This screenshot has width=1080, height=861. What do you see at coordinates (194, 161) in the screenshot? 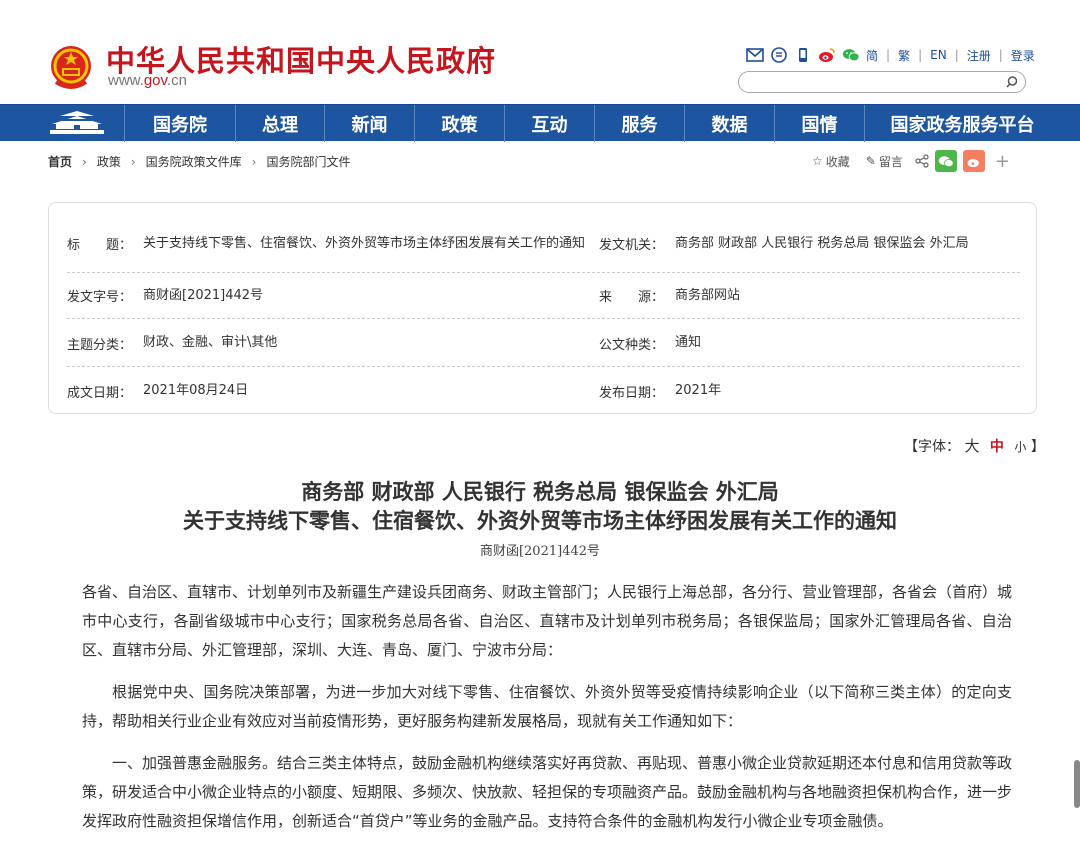
I see `breadcrumb-policy-library: 国务院政策文件库` at bounding box center [194, 161].